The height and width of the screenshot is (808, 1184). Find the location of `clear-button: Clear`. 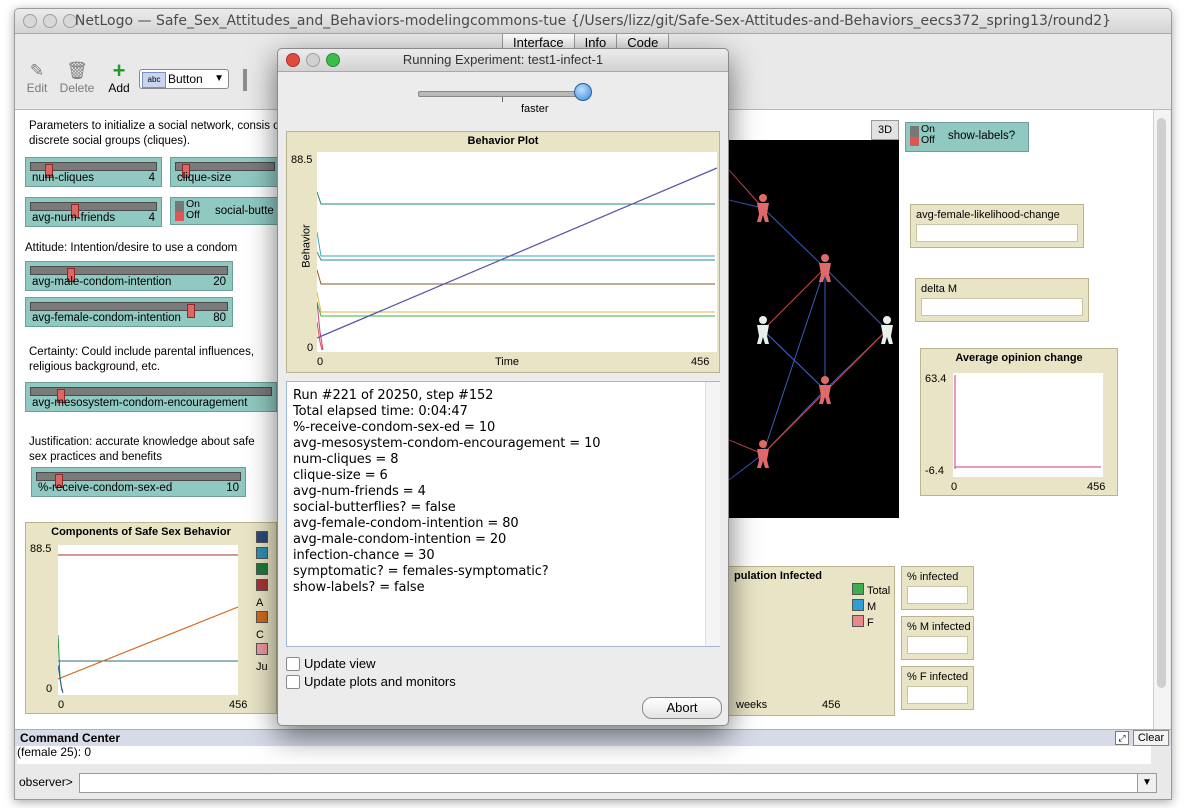

clear-button: Clear is located at coordinates (1151, 738).